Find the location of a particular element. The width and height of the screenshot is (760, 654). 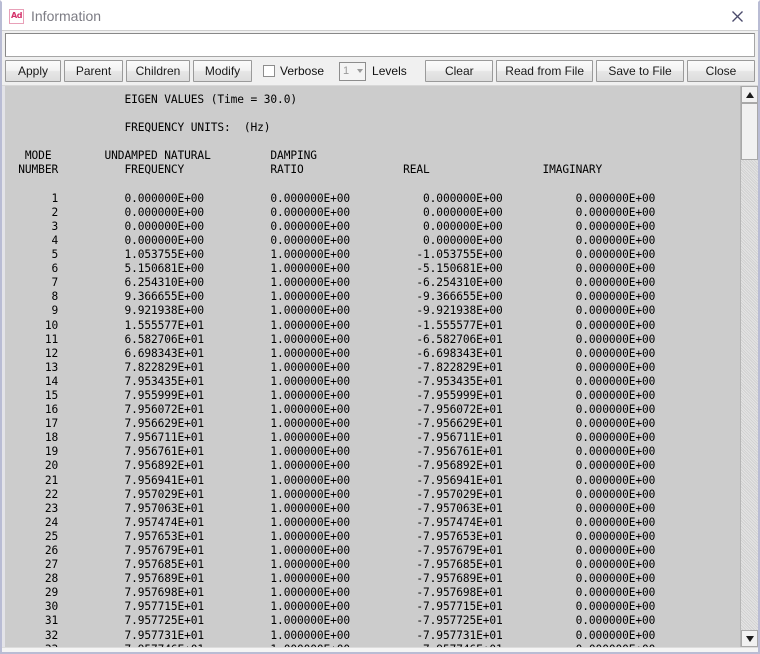

ad-badge-icon-label: Ad is located at coordinates (16, 15).